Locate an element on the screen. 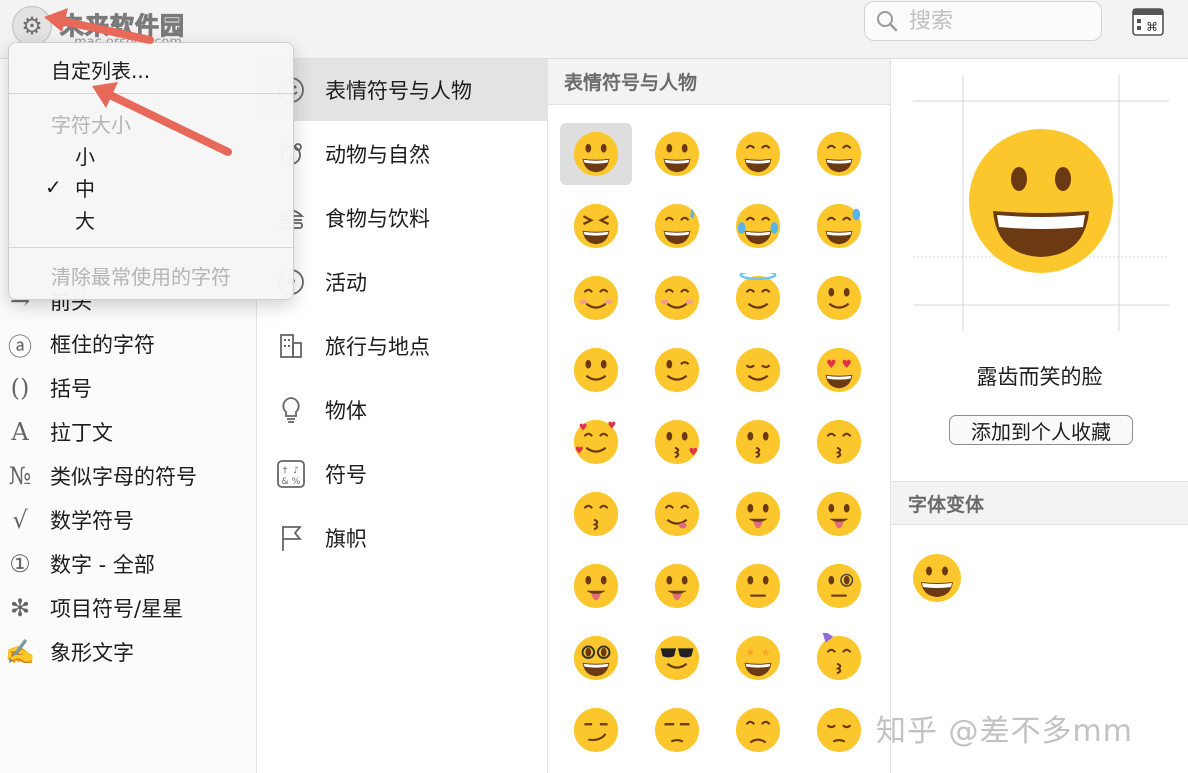  monocle-emoji is located at coordinates (839, 586).